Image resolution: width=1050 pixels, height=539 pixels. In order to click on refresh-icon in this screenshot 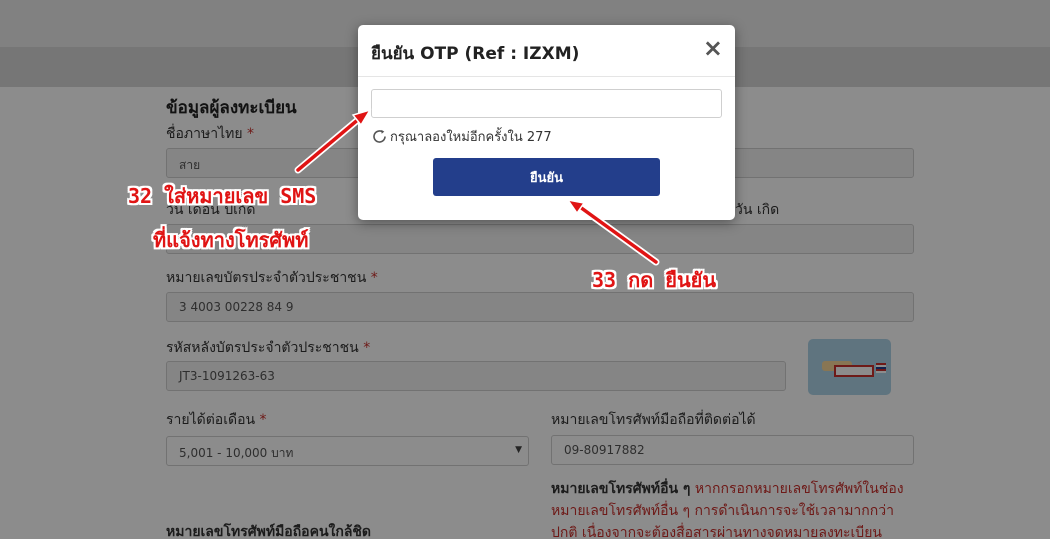, I will do `click(379, 136)`.